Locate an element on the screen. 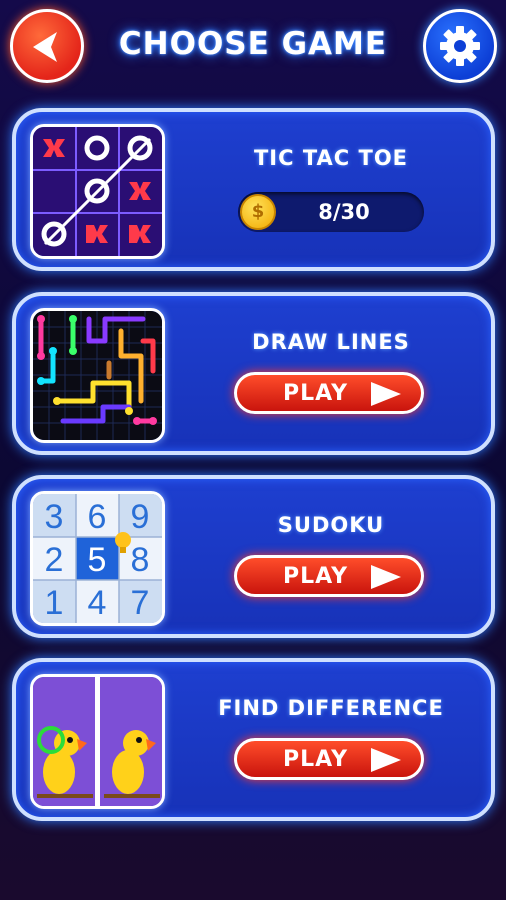 The height and width of the screenshot is (900, 506). coin-icon: $ is located at coordinates (258, 212).